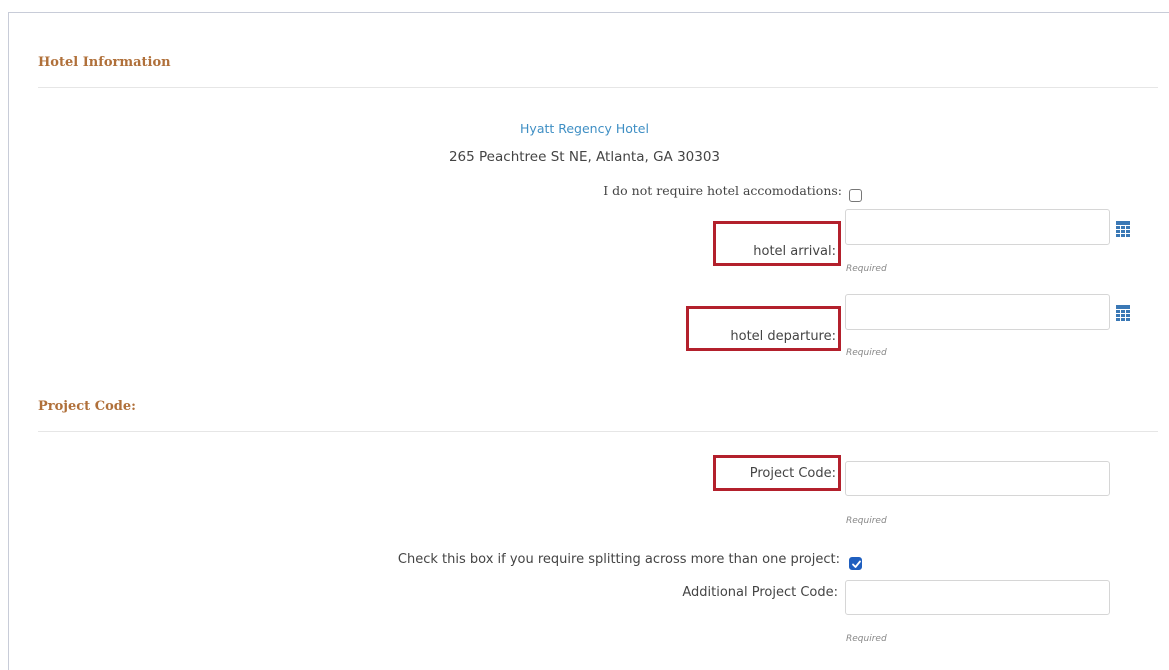 This screenshot has width=1169, height=670. Describe the element at coordinates (584, 157) in the screenshot. I see `hotel-address: 265 Peachtree St NE, Atlanta, GA 30303` at that location.